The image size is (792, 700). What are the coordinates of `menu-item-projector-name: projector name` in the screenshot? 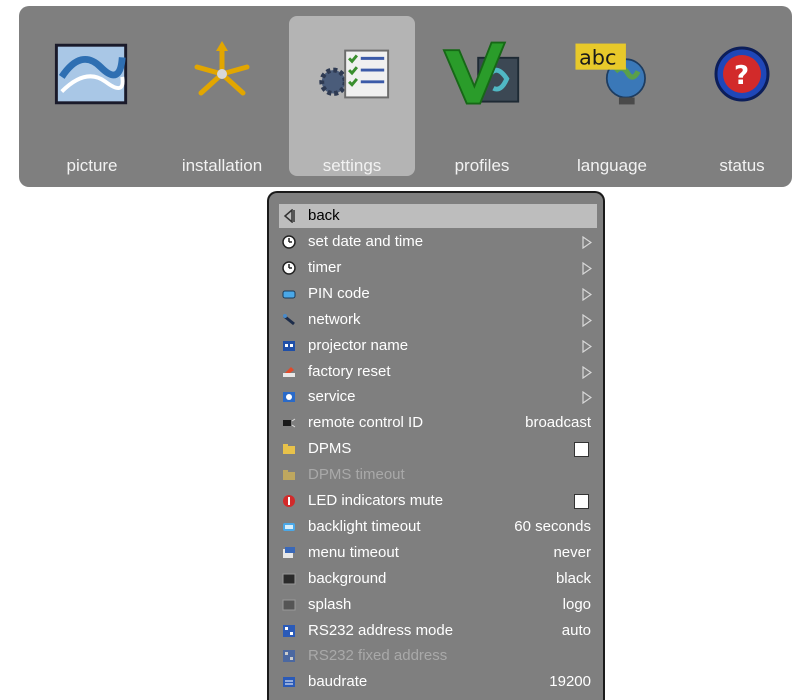 It's located at (438, 346).